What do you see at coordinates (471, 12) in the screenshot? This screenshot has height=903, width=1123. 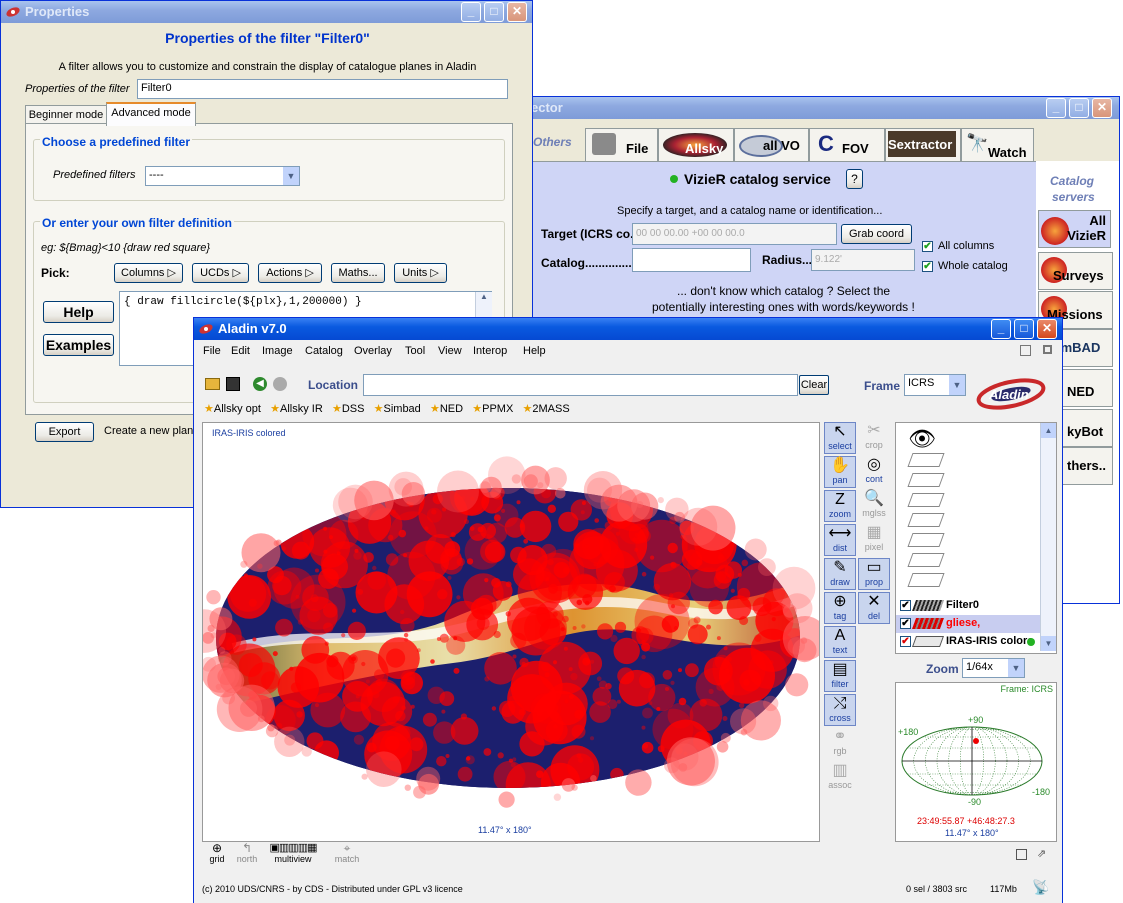 I see `minimize-button: _` at bounding box center [471, 12].